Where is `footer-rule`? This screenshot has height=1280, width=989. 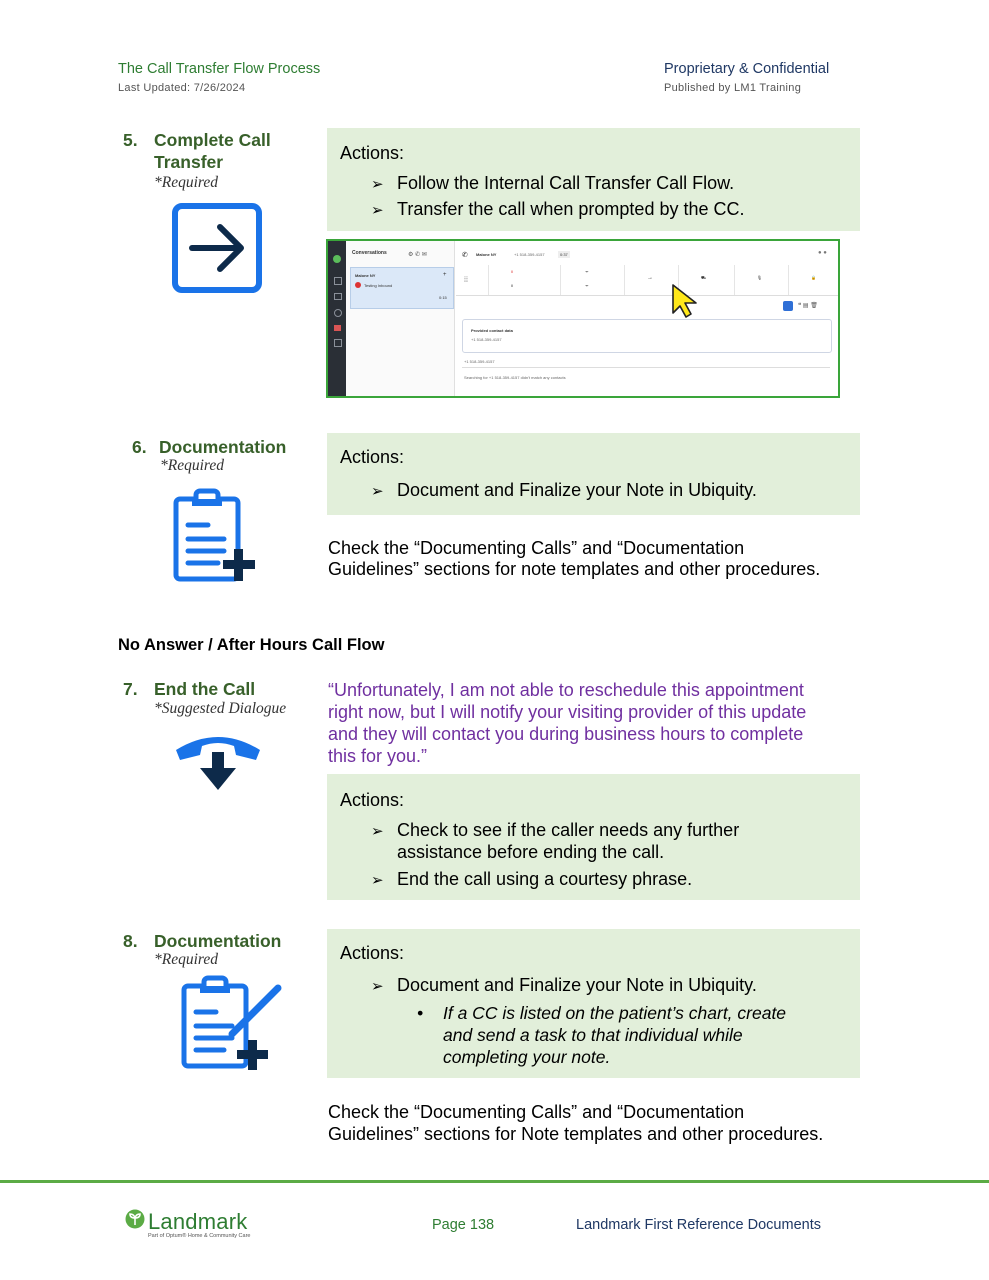
footer-rule is located at coordinates (494, 1181).